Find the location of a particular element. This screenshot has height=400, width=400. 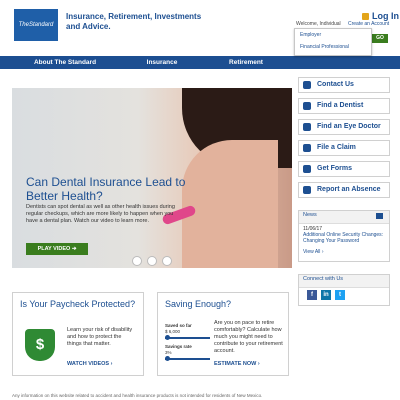

login-link: Log In is located at coordinates (380, 16).